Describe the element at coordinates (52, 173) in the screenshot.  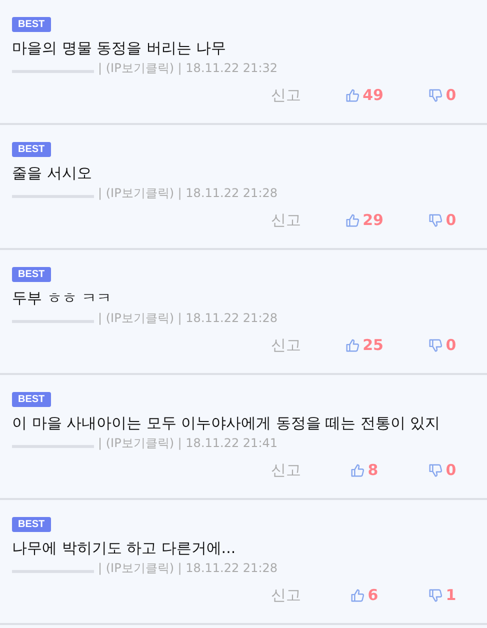
I see `comment-text: 줄을 서시오` at that location.